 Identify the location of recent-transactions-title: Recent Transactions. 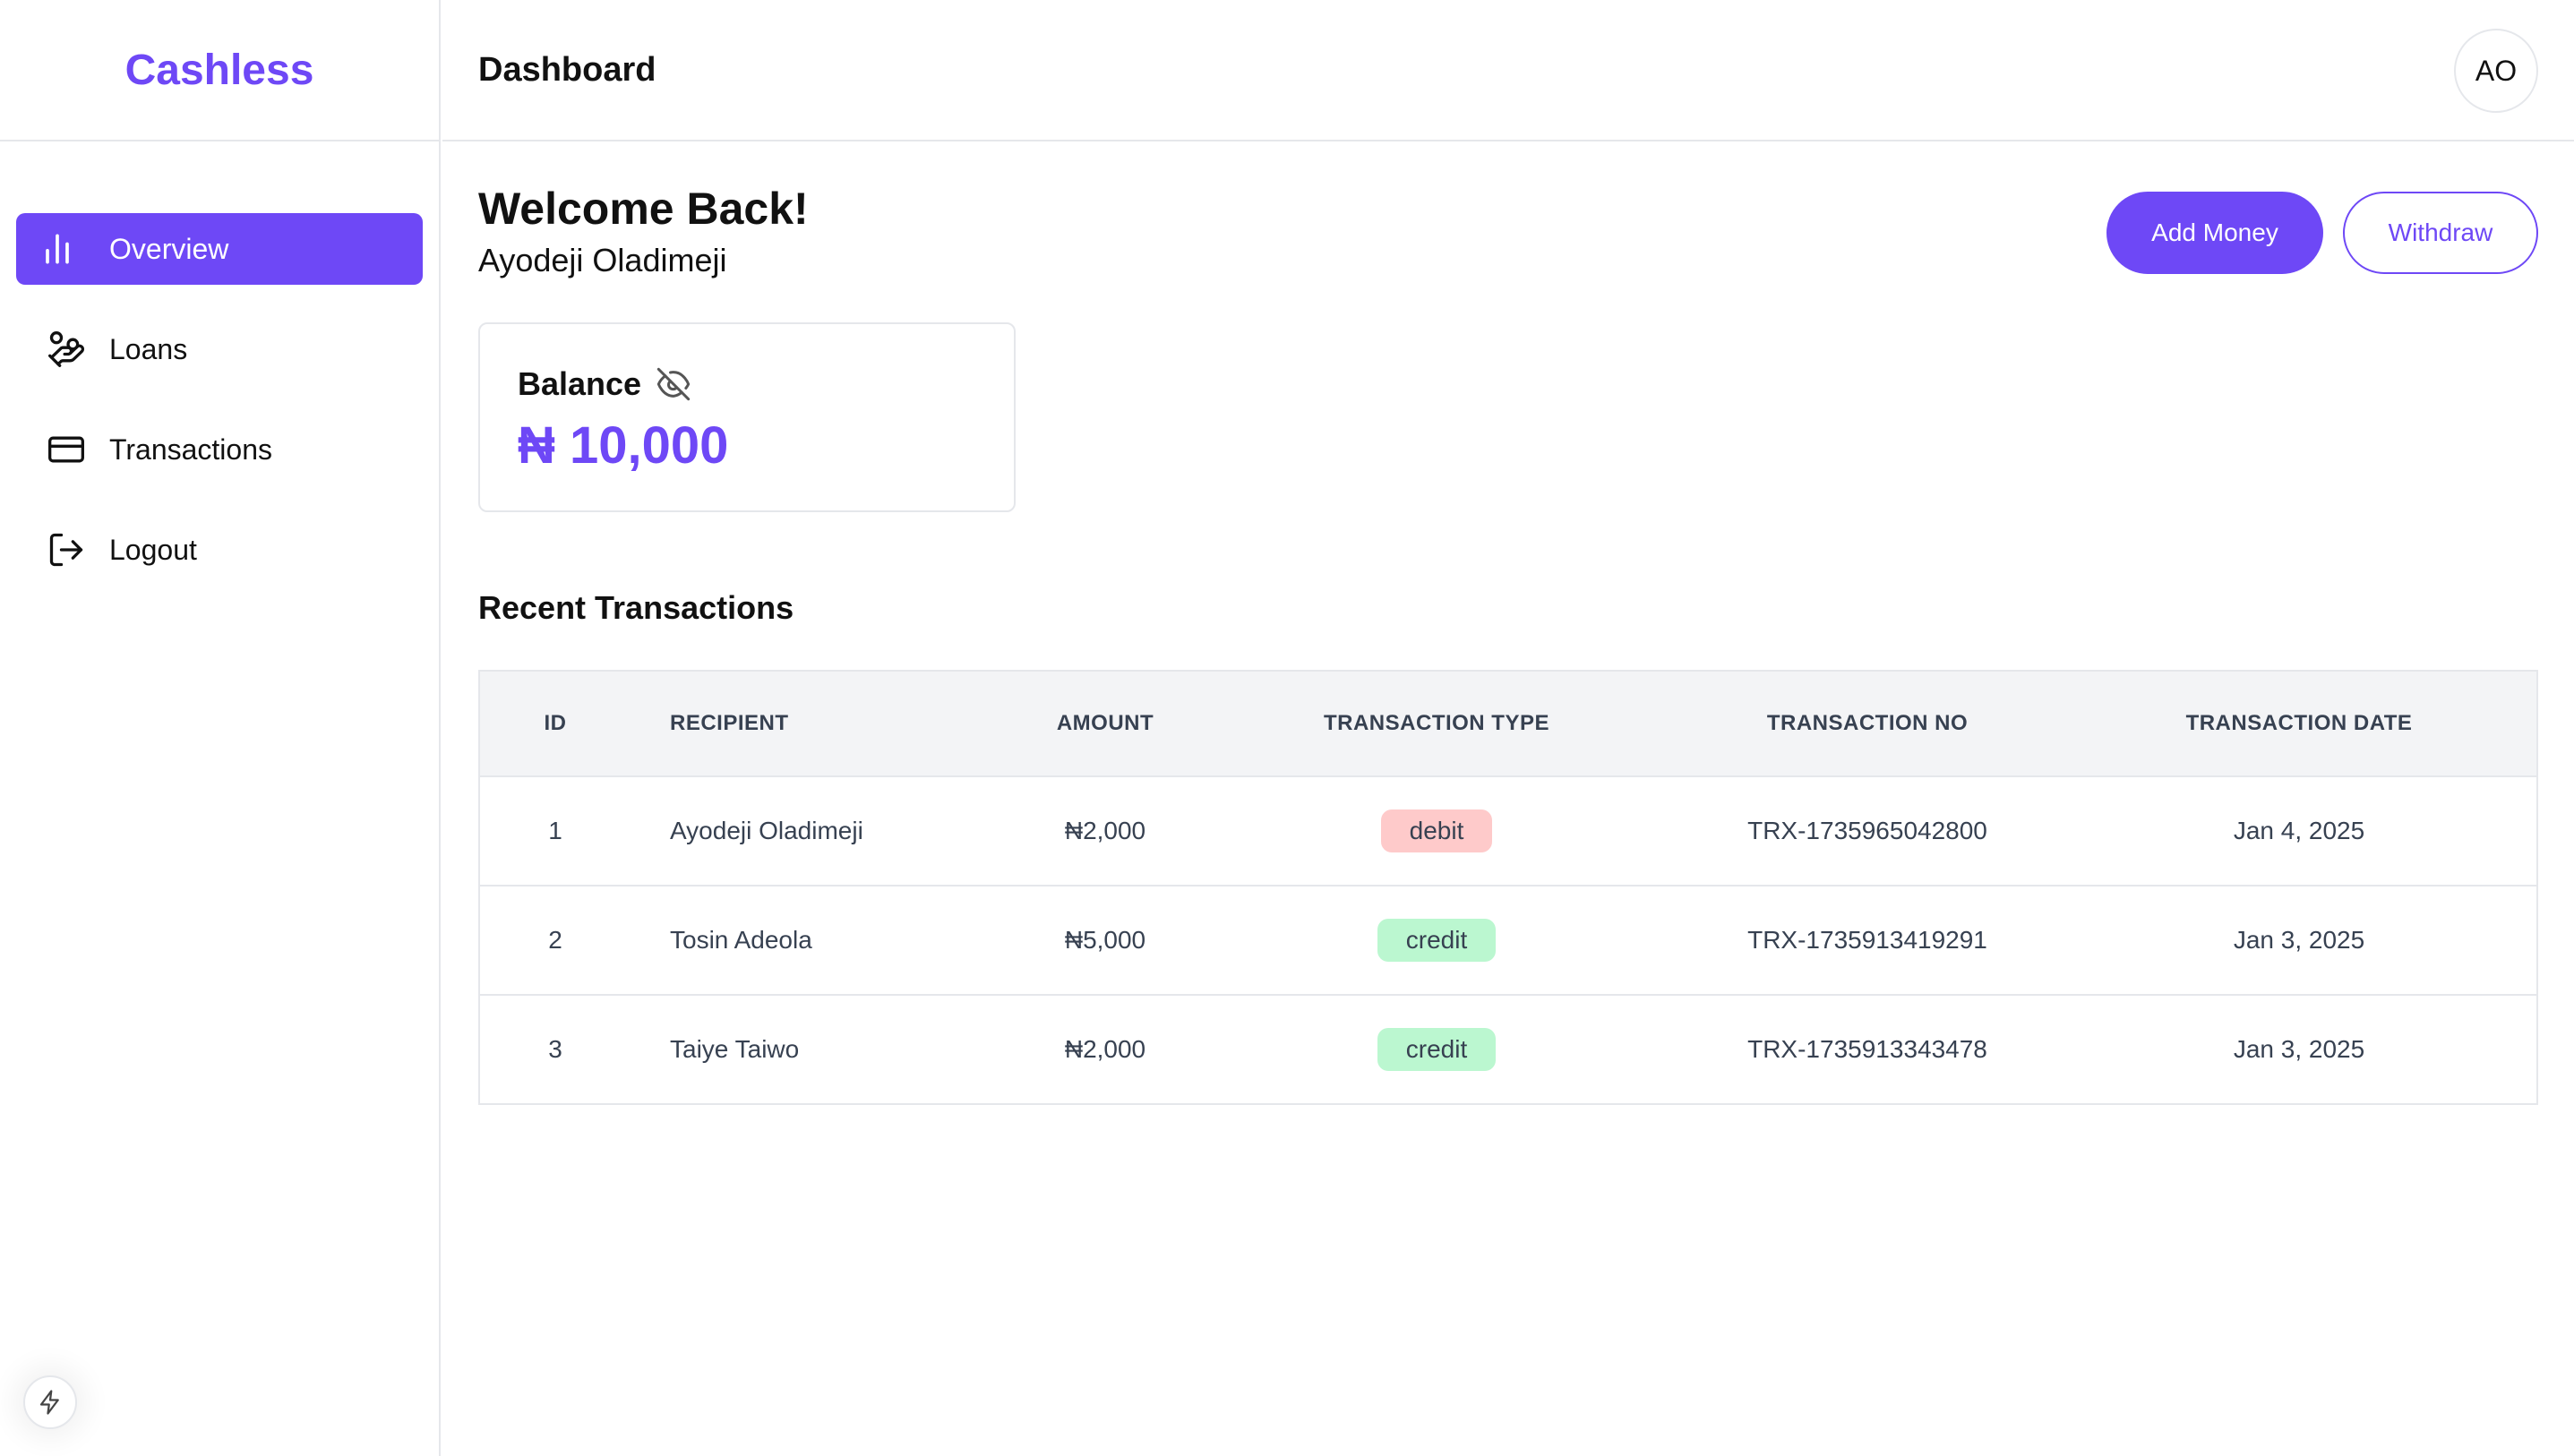
(636, 607).